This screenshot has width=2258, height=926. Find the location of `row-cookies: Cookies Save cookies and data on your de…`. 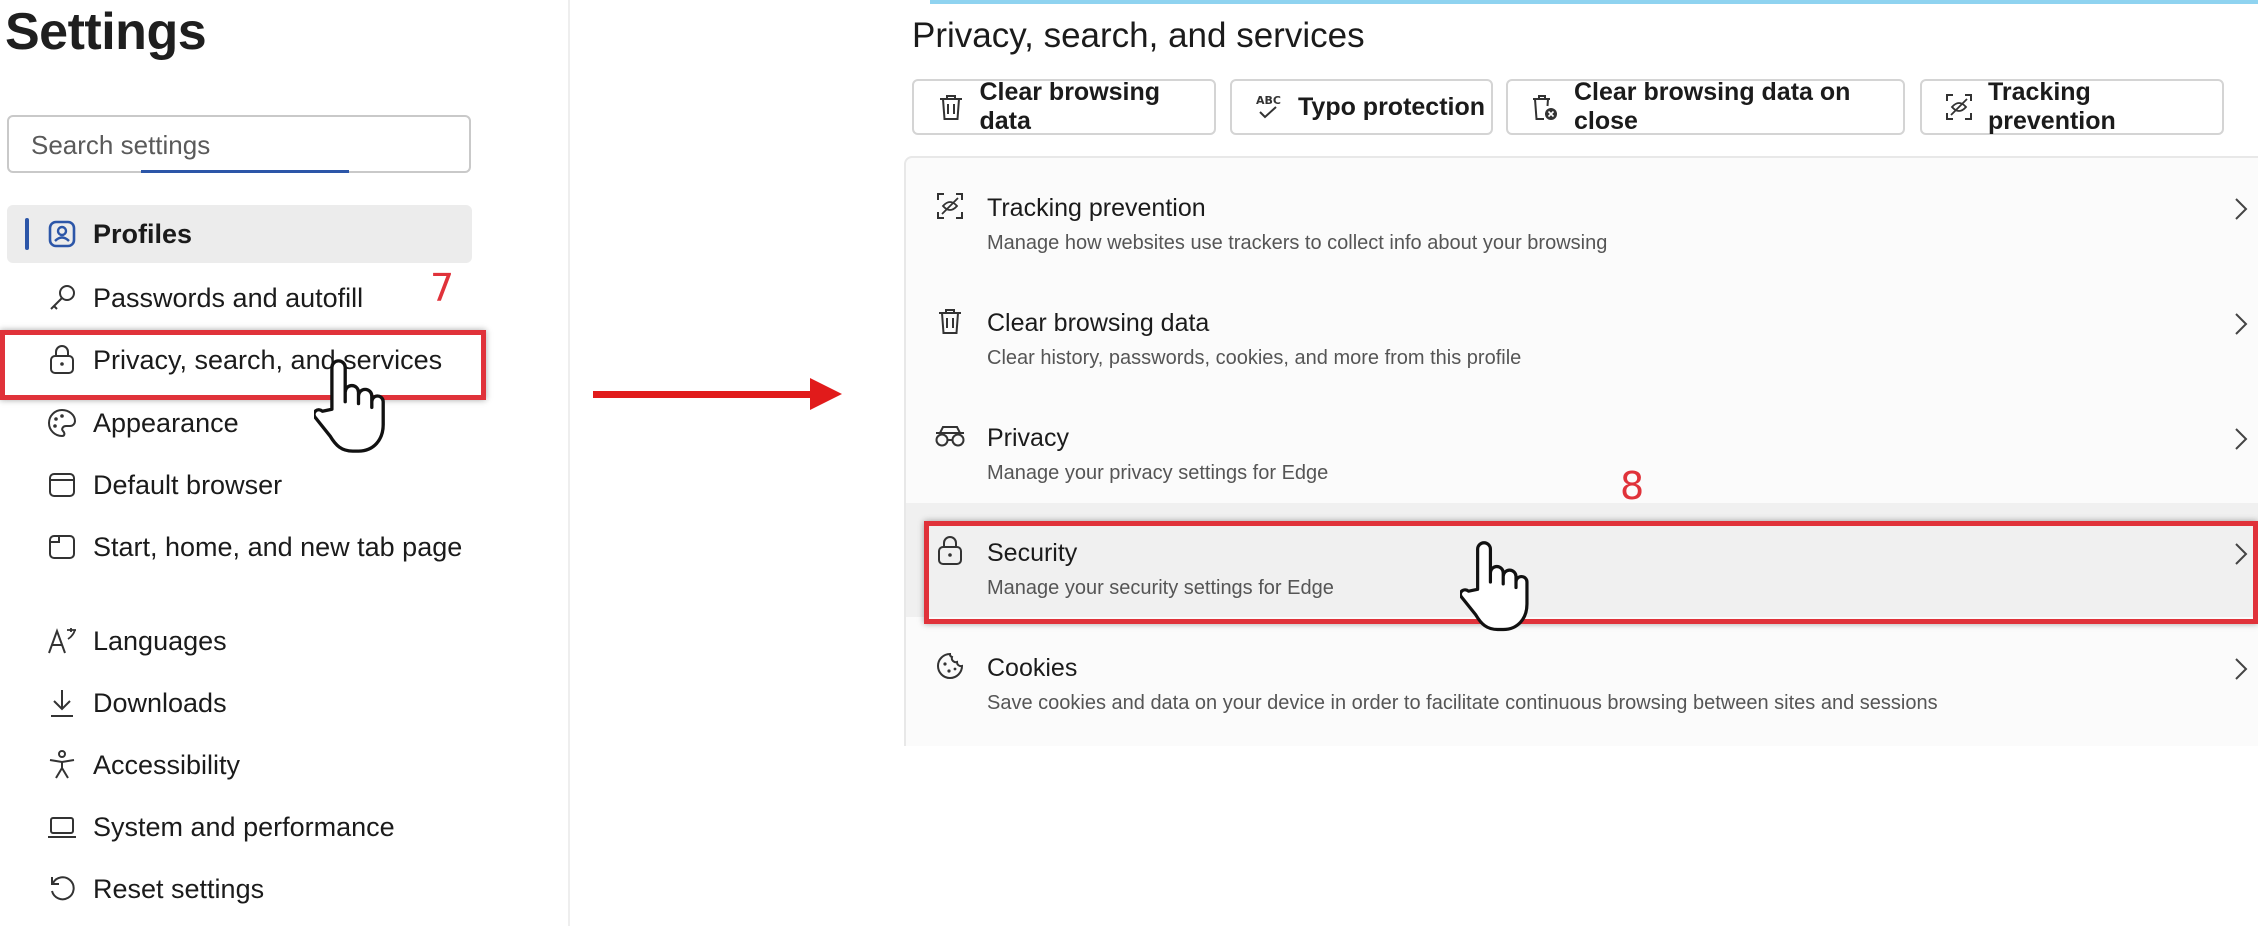

row-cookies: Cookies Save cookies and data on your de… is located at coordinates (1582, 675).